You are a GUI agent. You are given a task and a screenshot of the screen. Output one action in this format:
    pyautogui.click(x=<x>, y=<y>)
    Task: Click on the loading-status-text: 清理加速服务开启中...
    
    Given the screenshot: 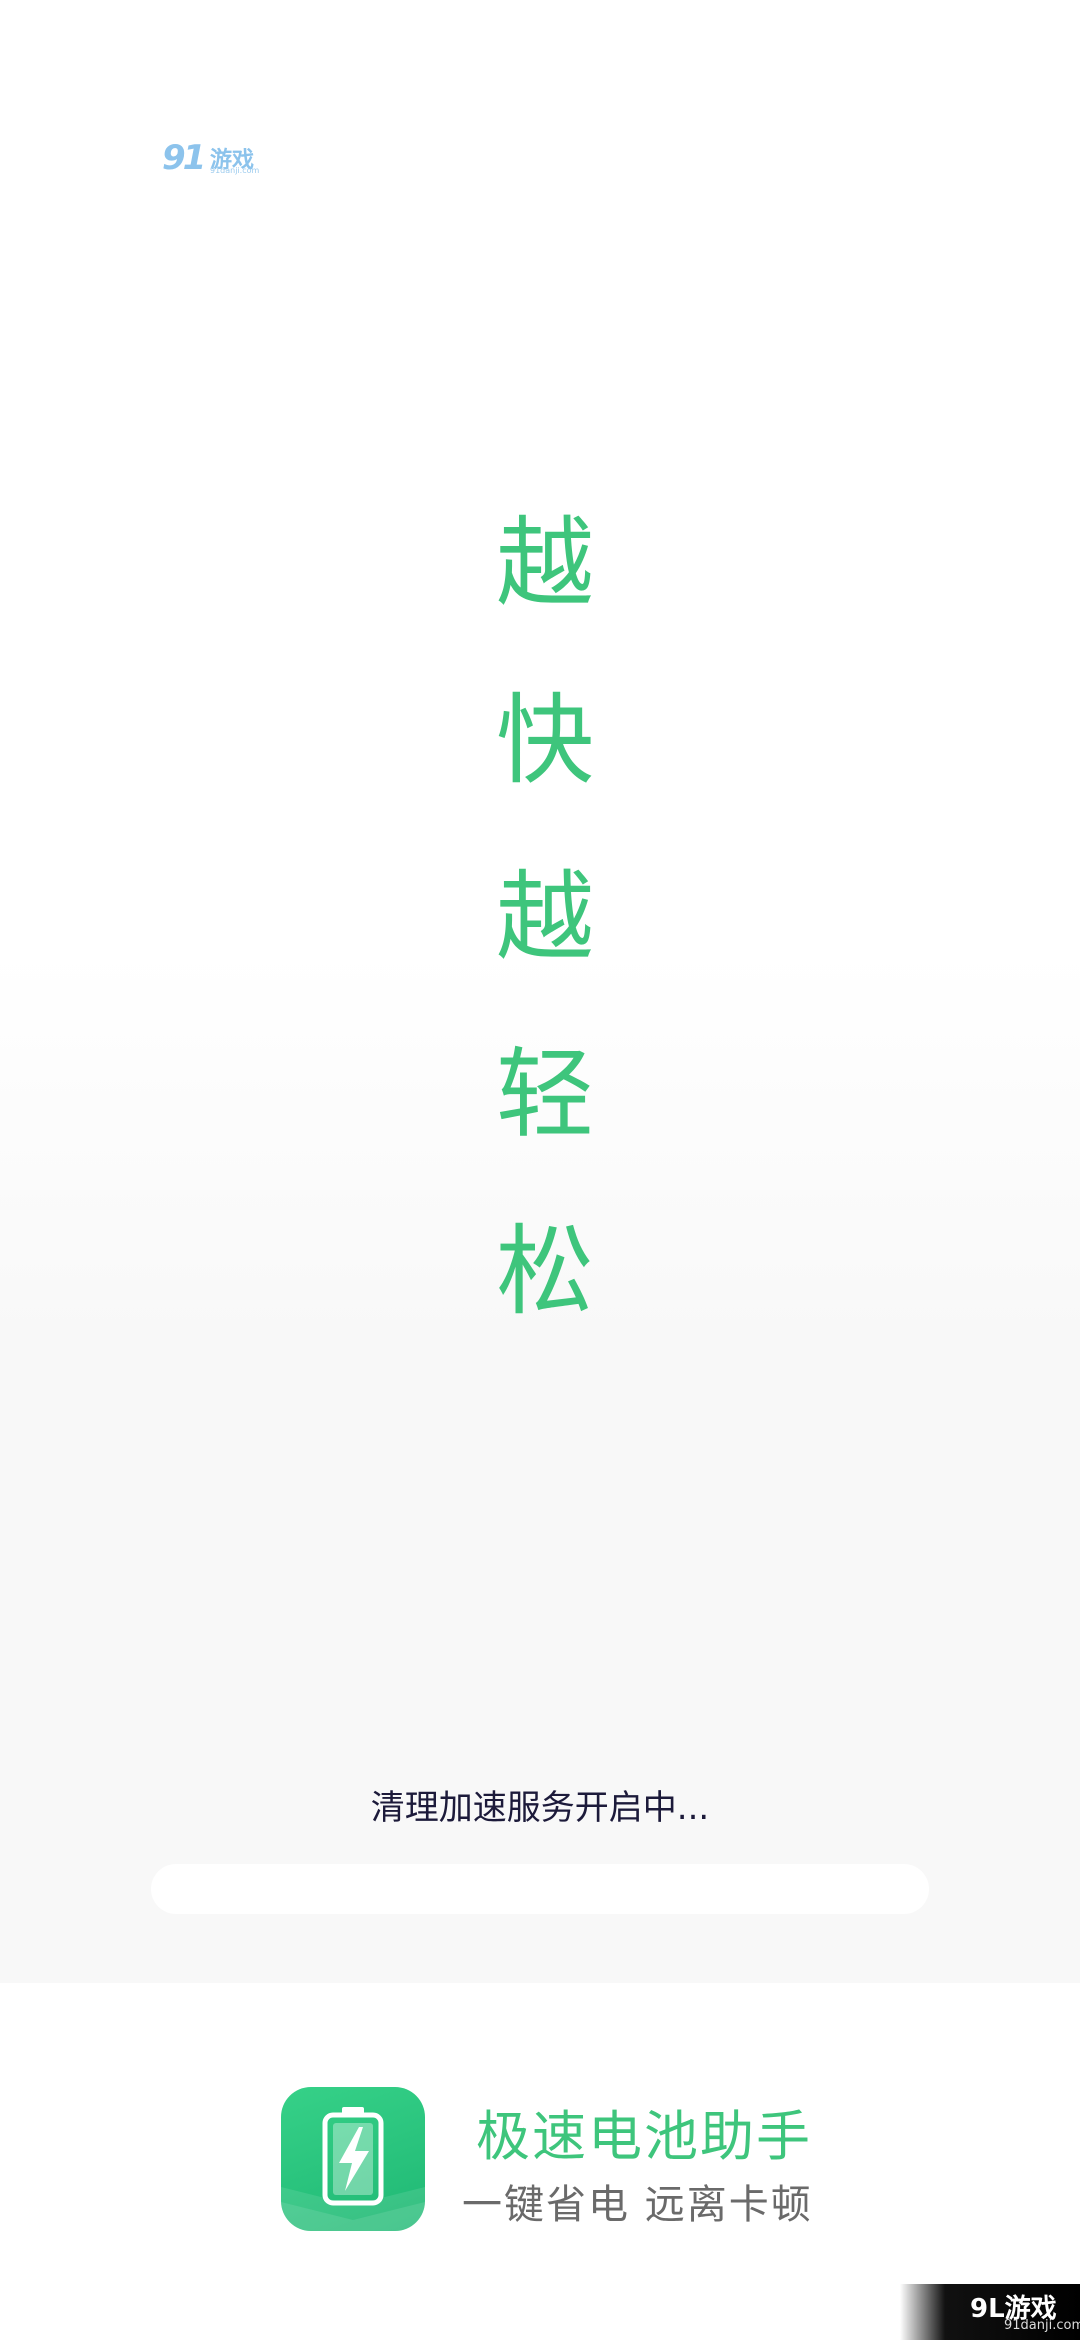 What is the action you would take?
    pyautogui.click(x=540, y=1808)
    